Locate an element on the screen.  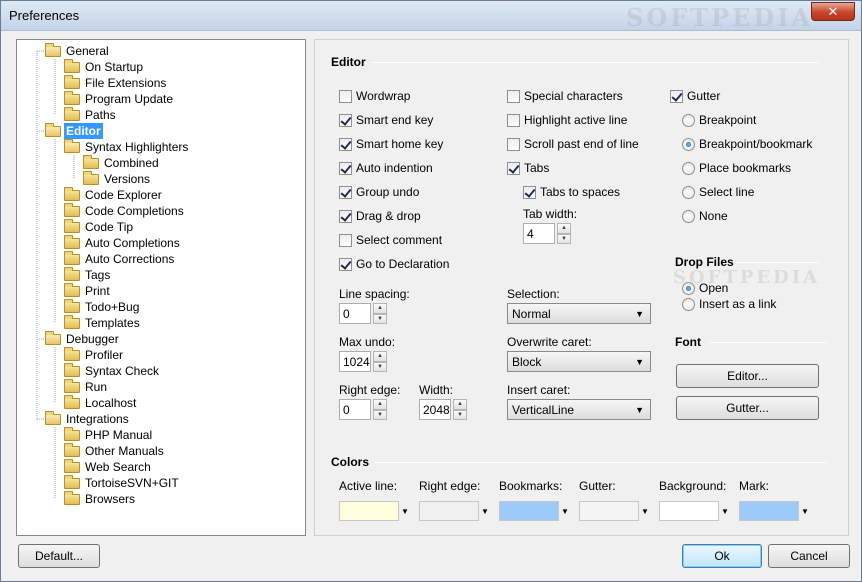
tree-item: Web Search is located at coordinates (108, 466).